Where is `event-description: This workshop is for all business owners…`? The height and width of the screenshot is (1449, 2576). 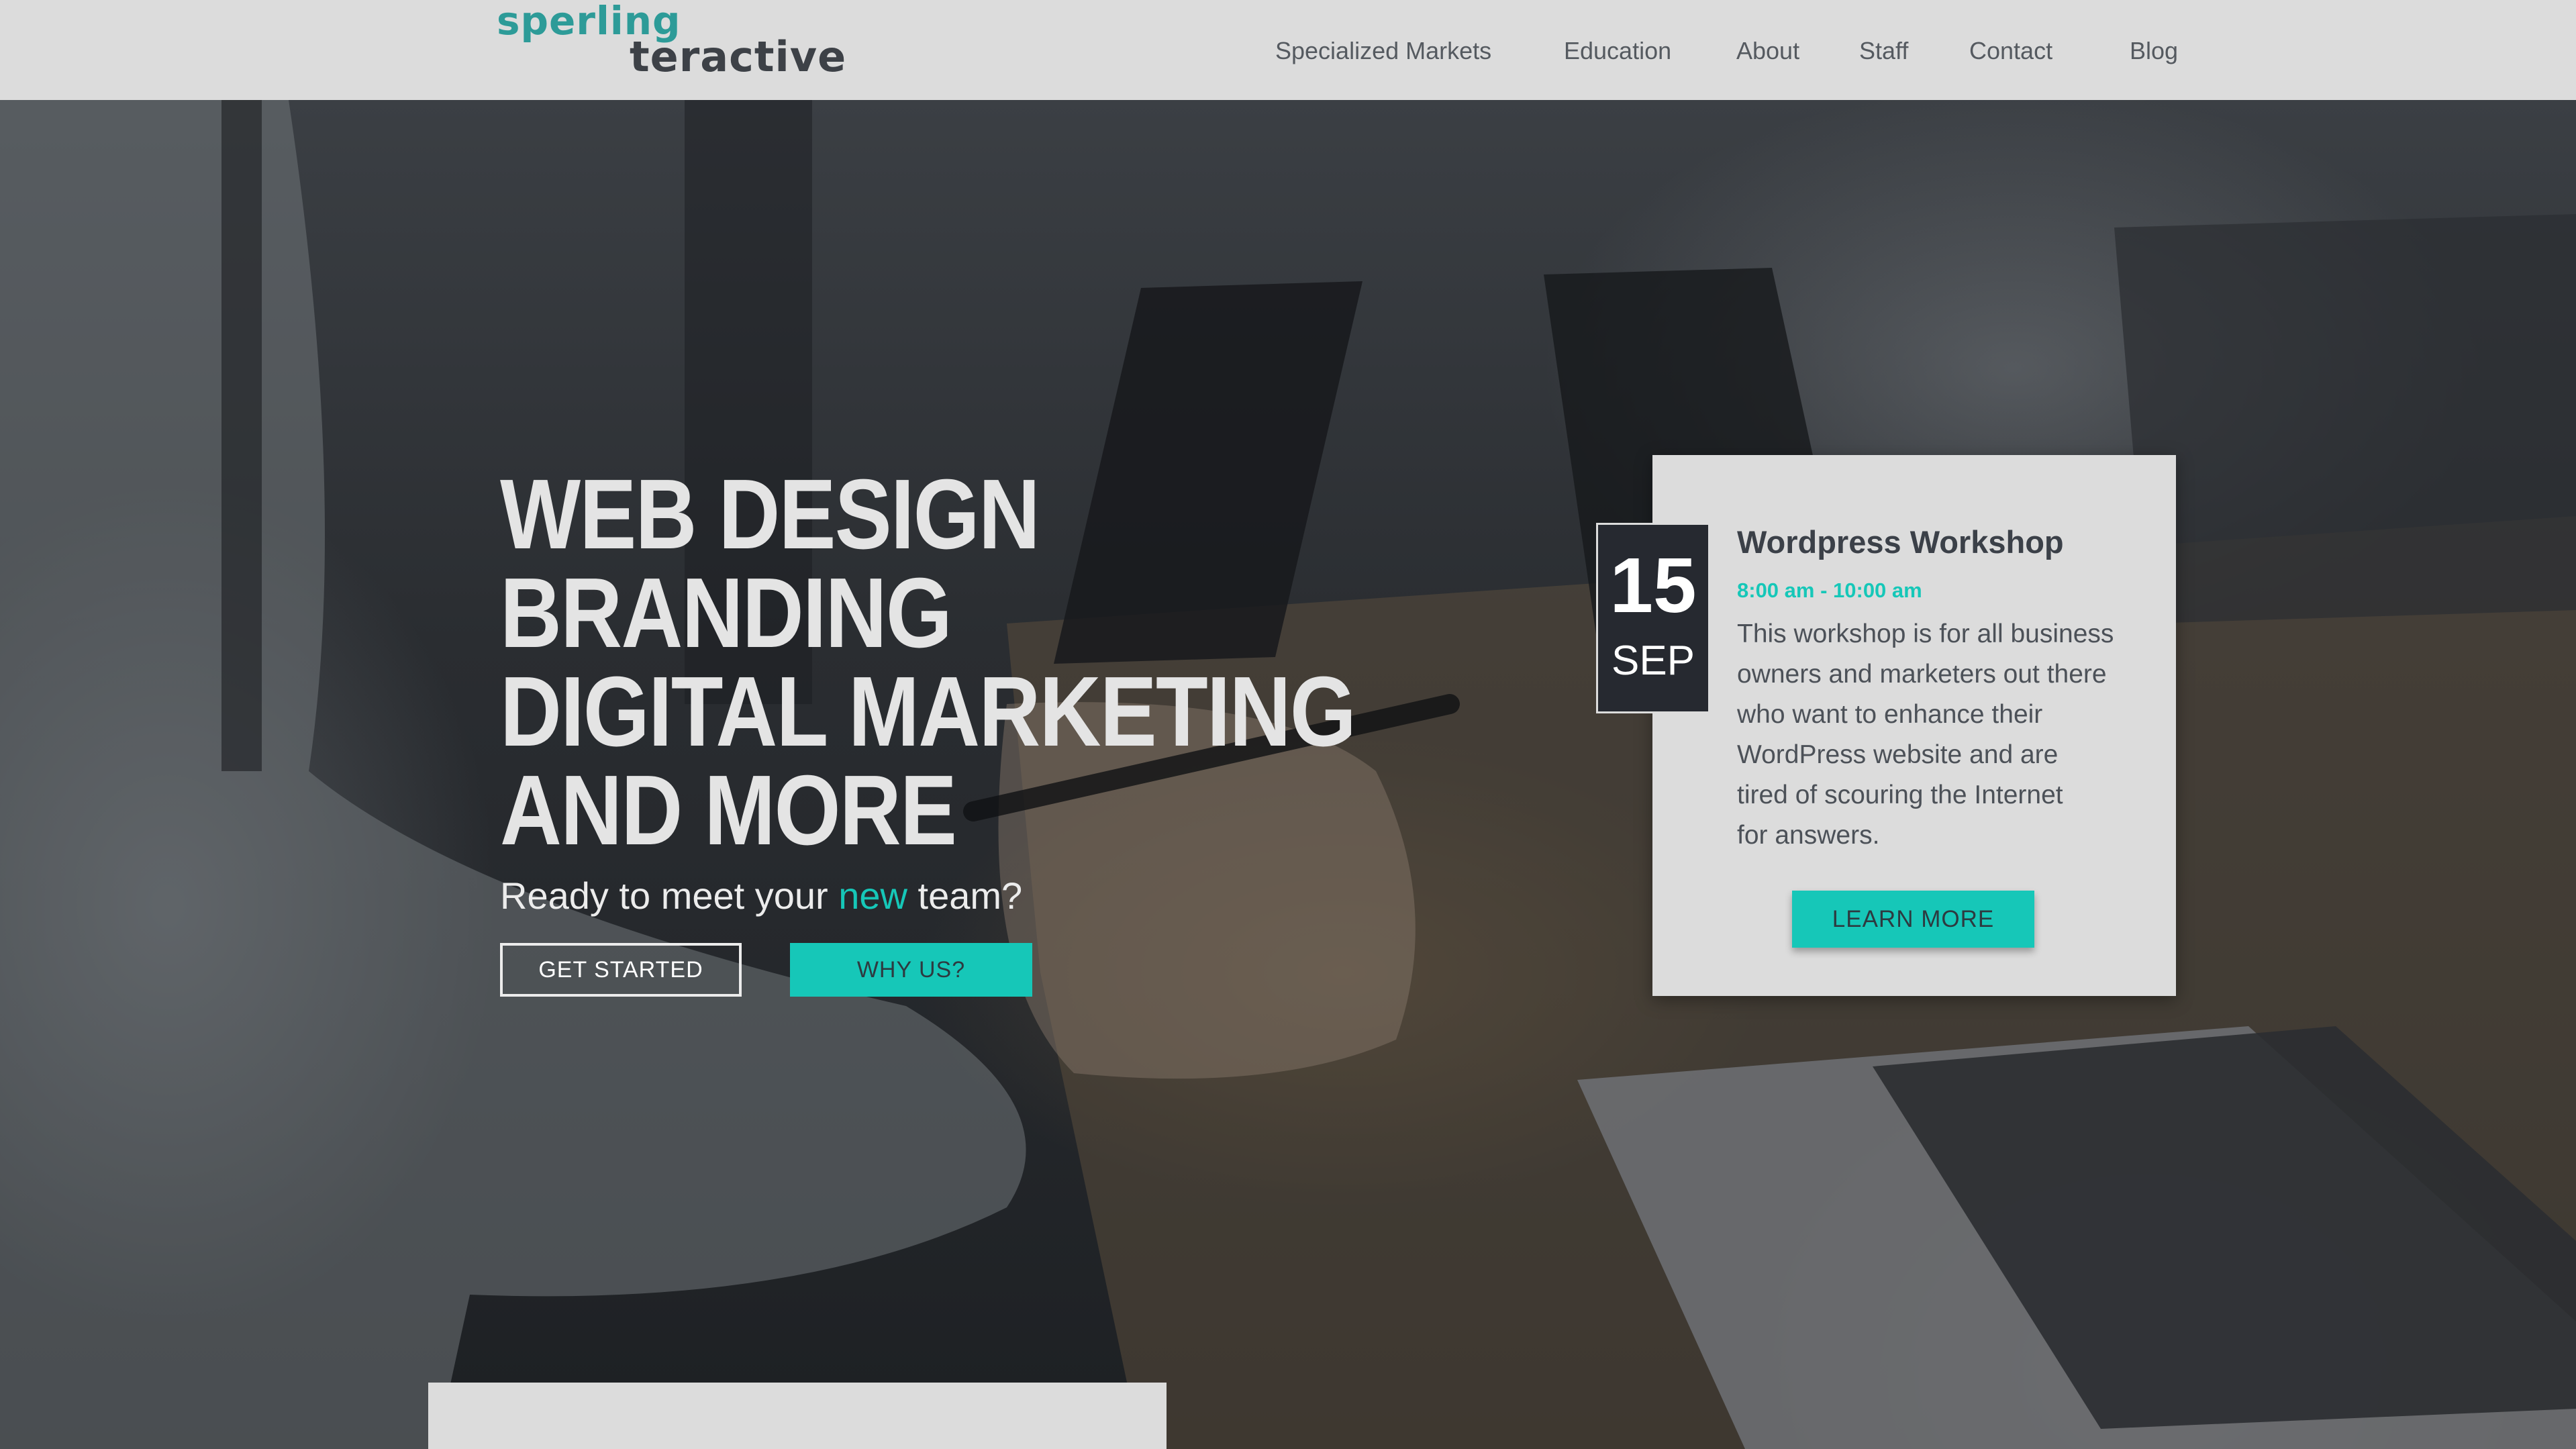
event-description: This workshop is for all business owners… is located at coordinates (1938, 735).